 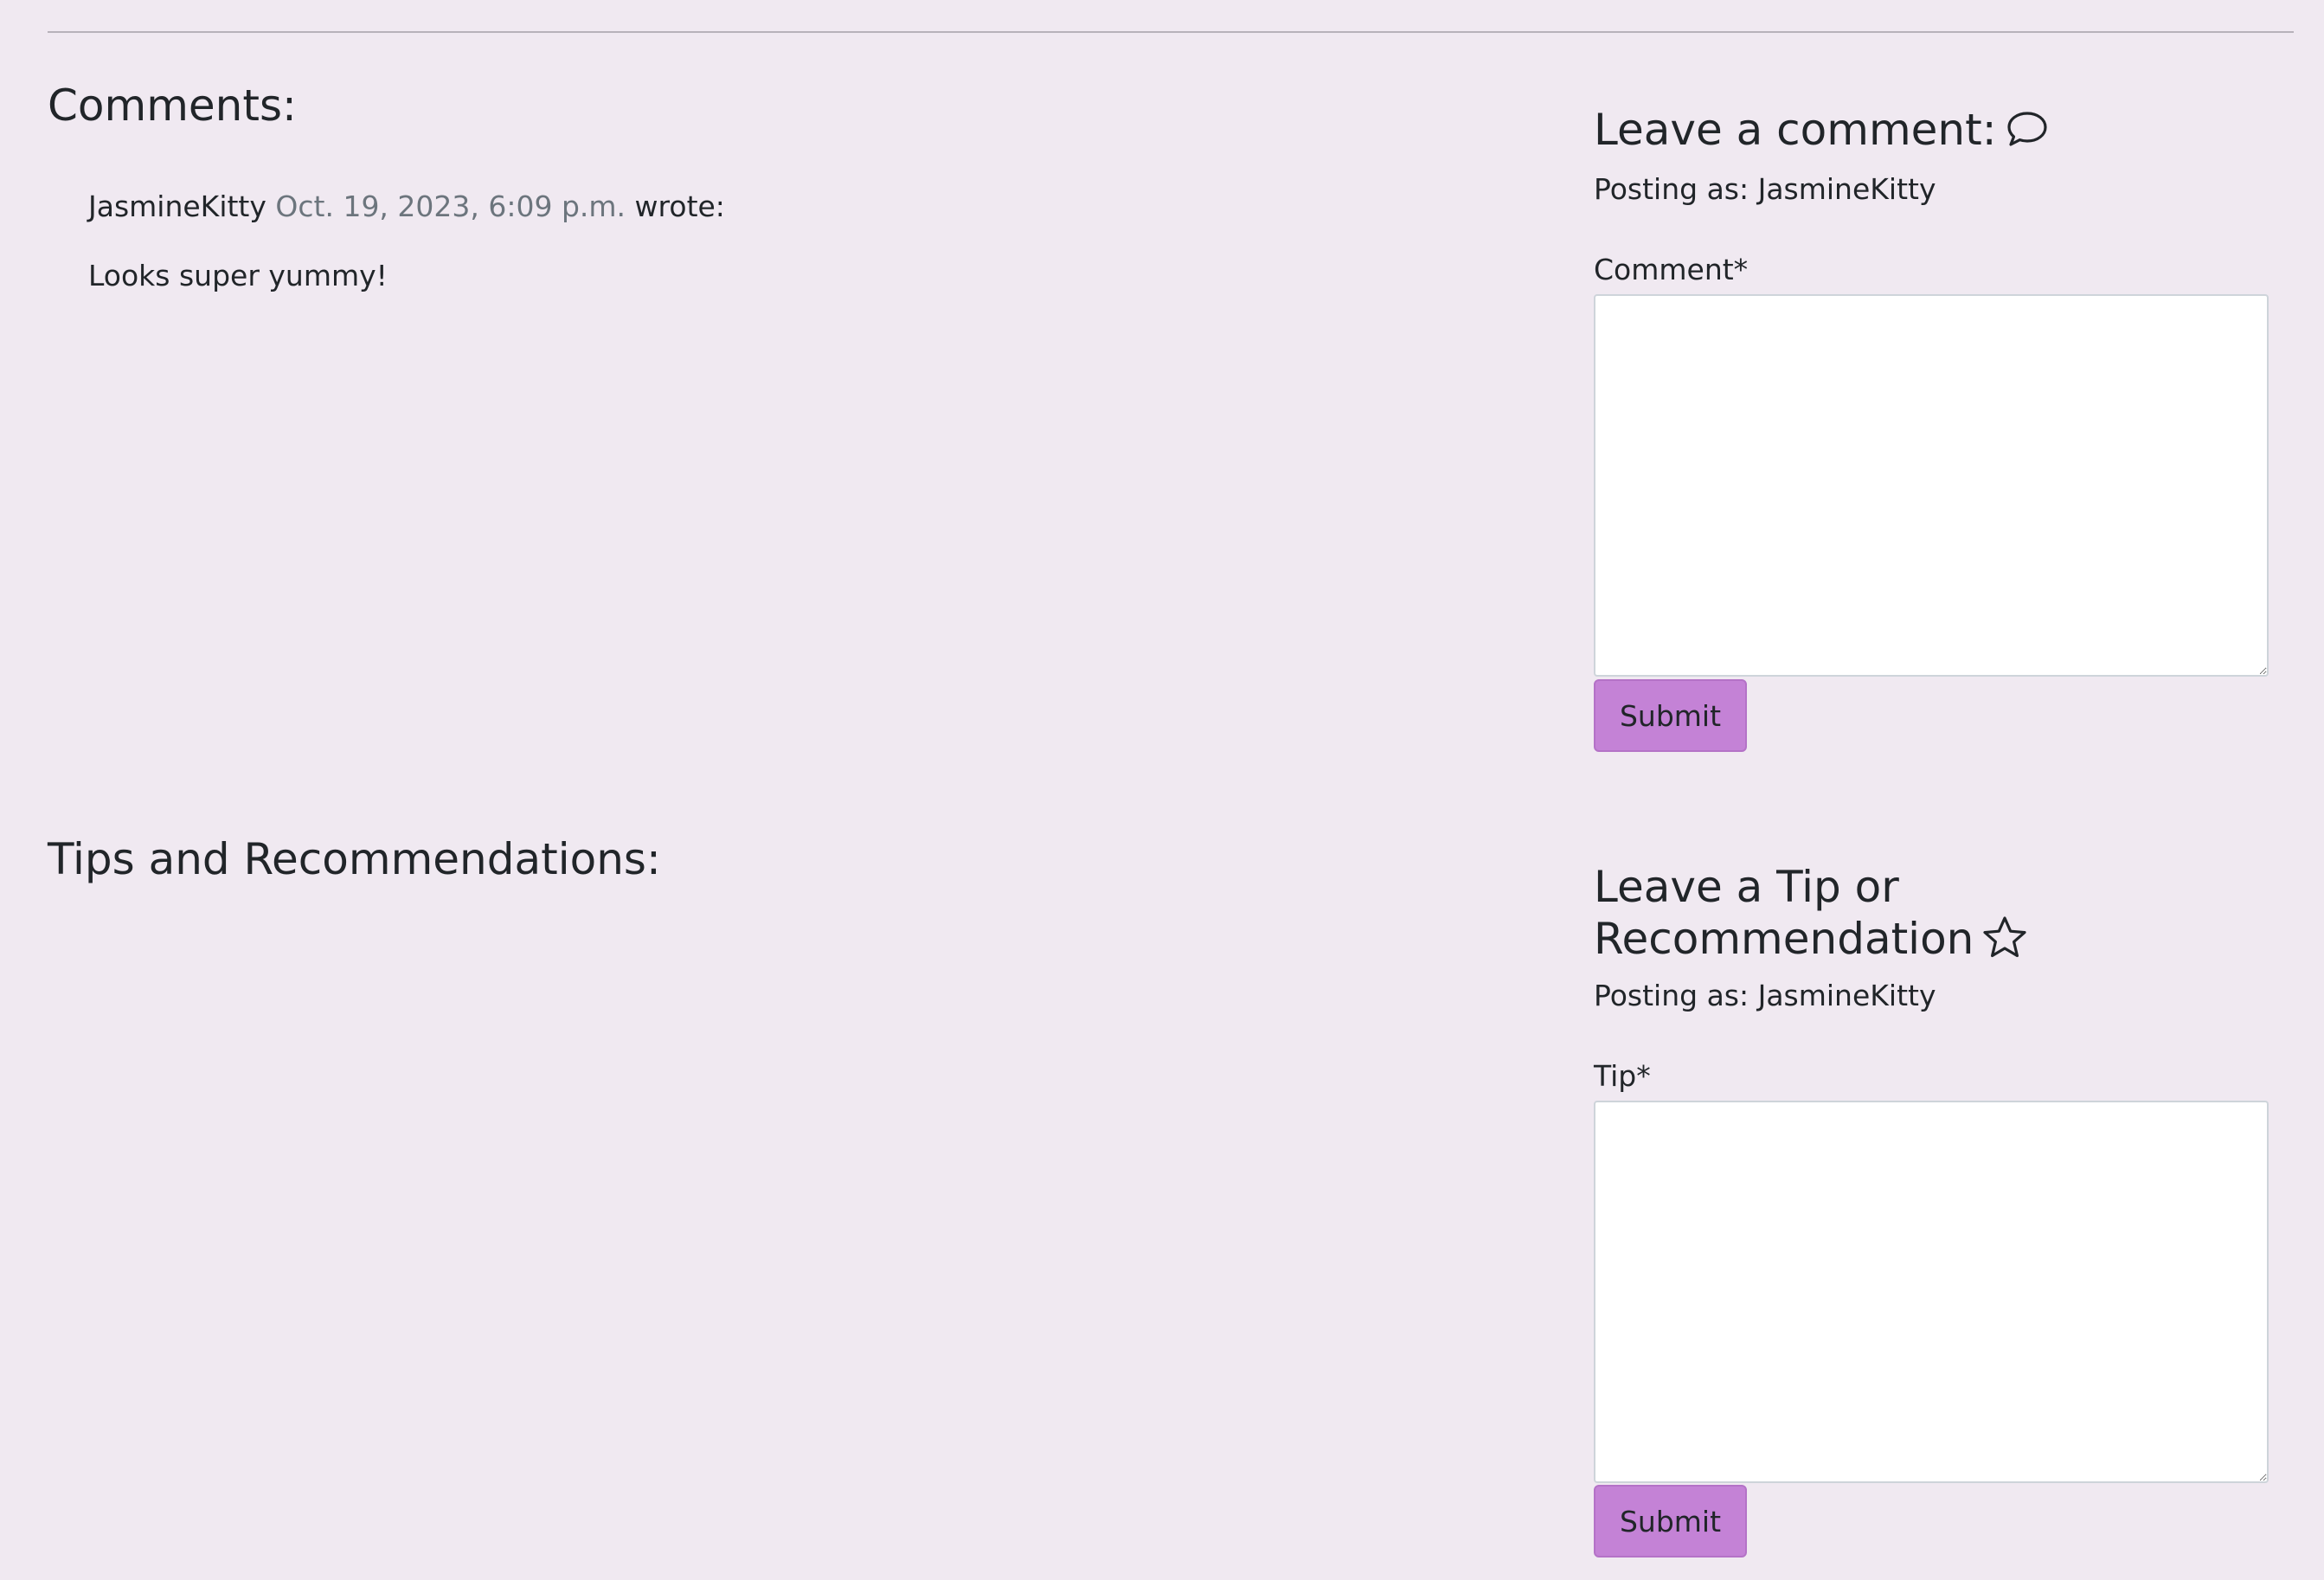 What do you see at coordinates (1765, 995) in the screenshot?
I see `tip-posting-as: Posting as: JasmineKitty` at bounding box center [1765, 995].